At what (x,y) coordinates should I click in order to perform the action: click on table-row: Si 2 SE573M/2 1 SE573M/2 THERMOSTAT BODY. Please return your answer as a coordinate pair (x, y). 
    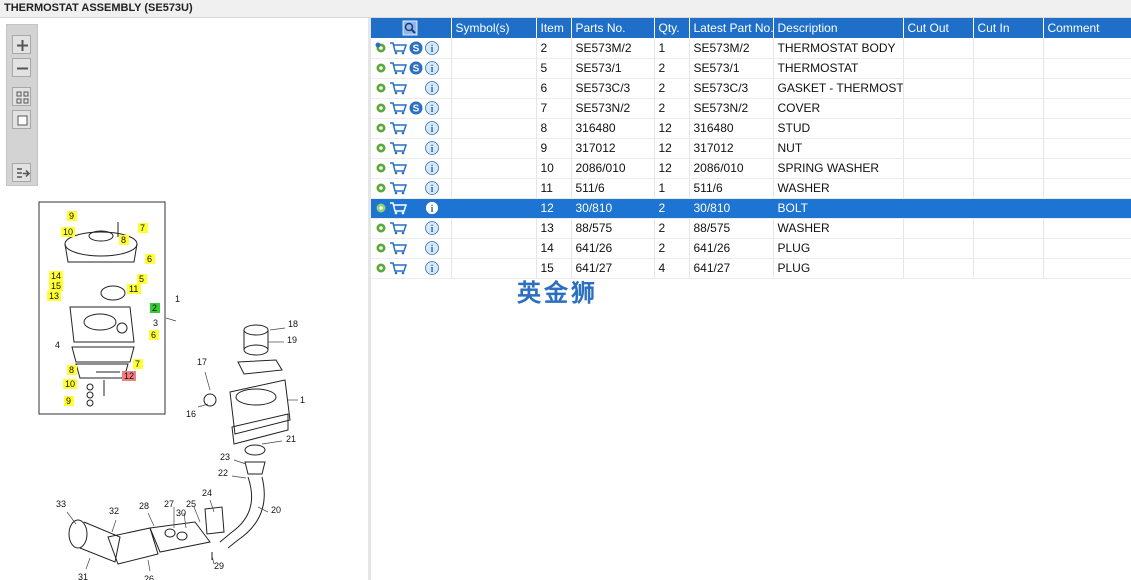
    Looking at the image, I should click on (751, 48).